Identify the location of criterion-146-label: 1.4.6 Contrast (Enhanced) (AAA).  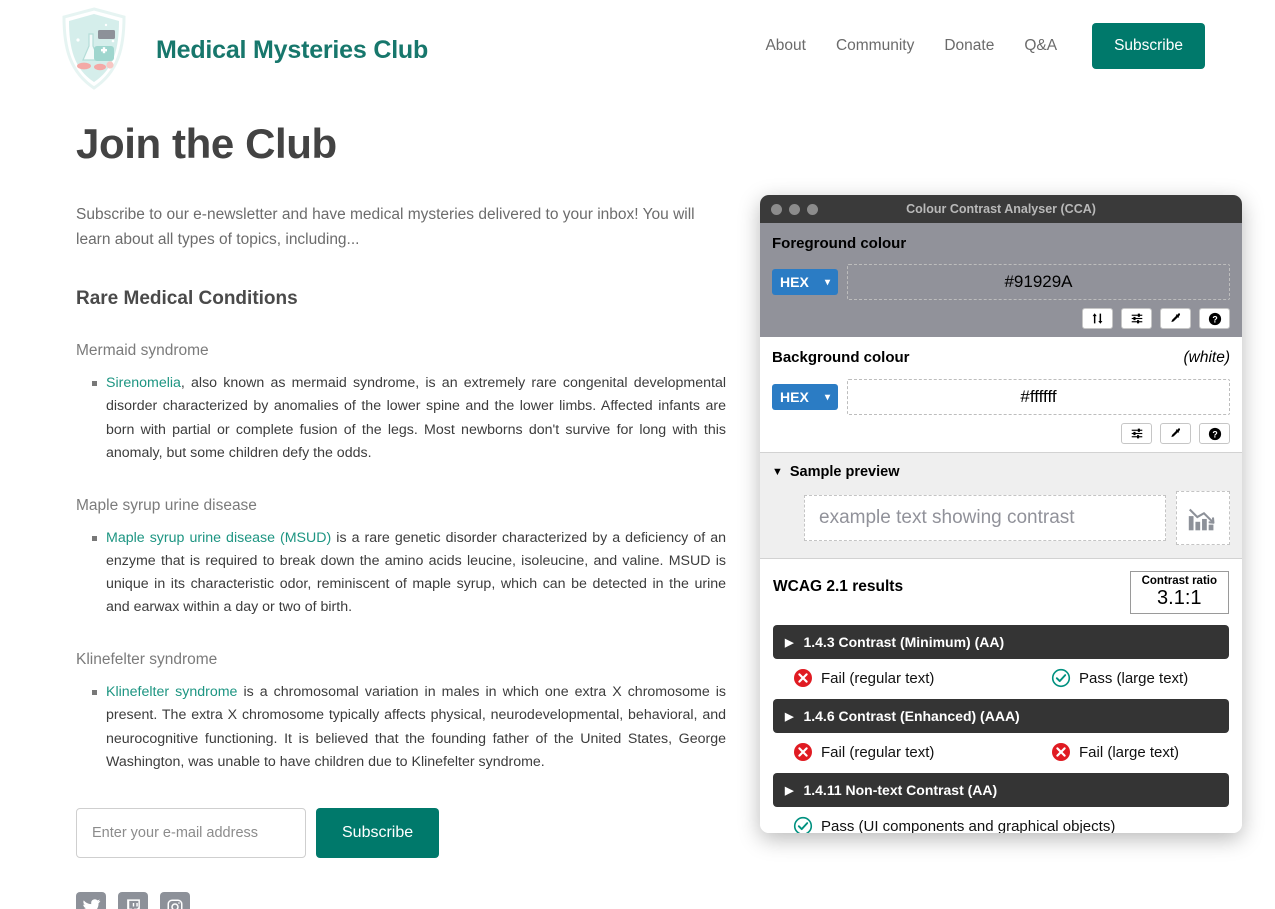
(911, 716).